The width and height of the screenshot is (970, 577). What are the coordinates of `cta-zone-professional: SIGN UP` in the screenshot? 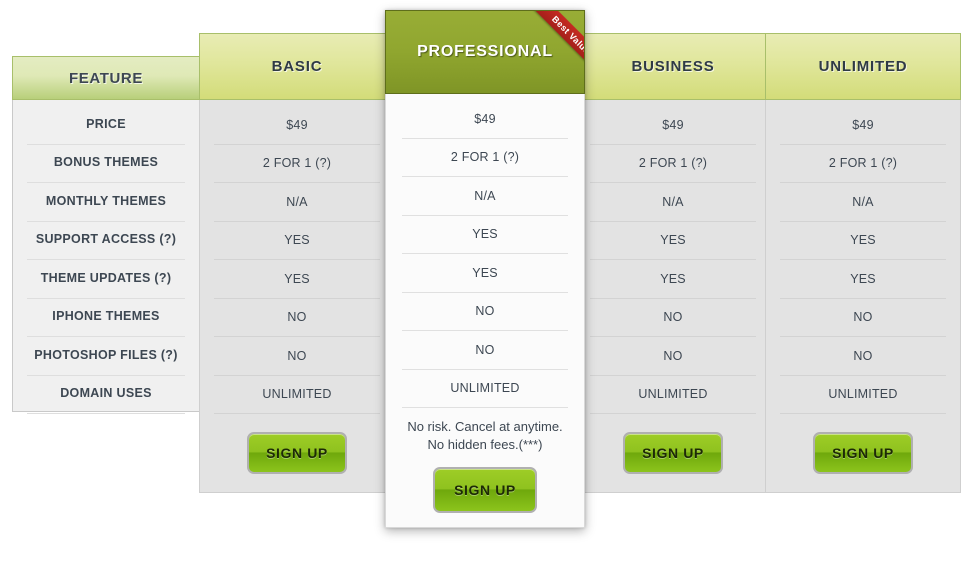 It's located at (485, 493).